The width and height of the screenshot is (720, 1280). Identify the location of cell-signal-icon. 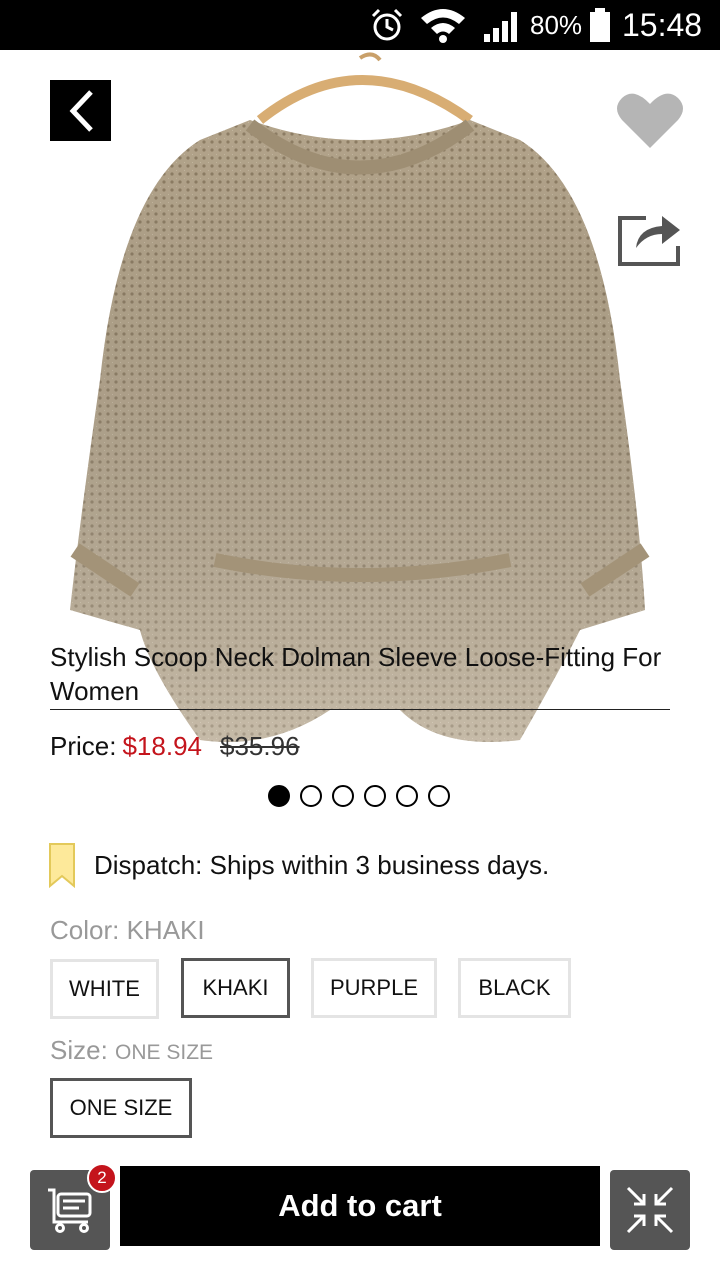
(503, 25).